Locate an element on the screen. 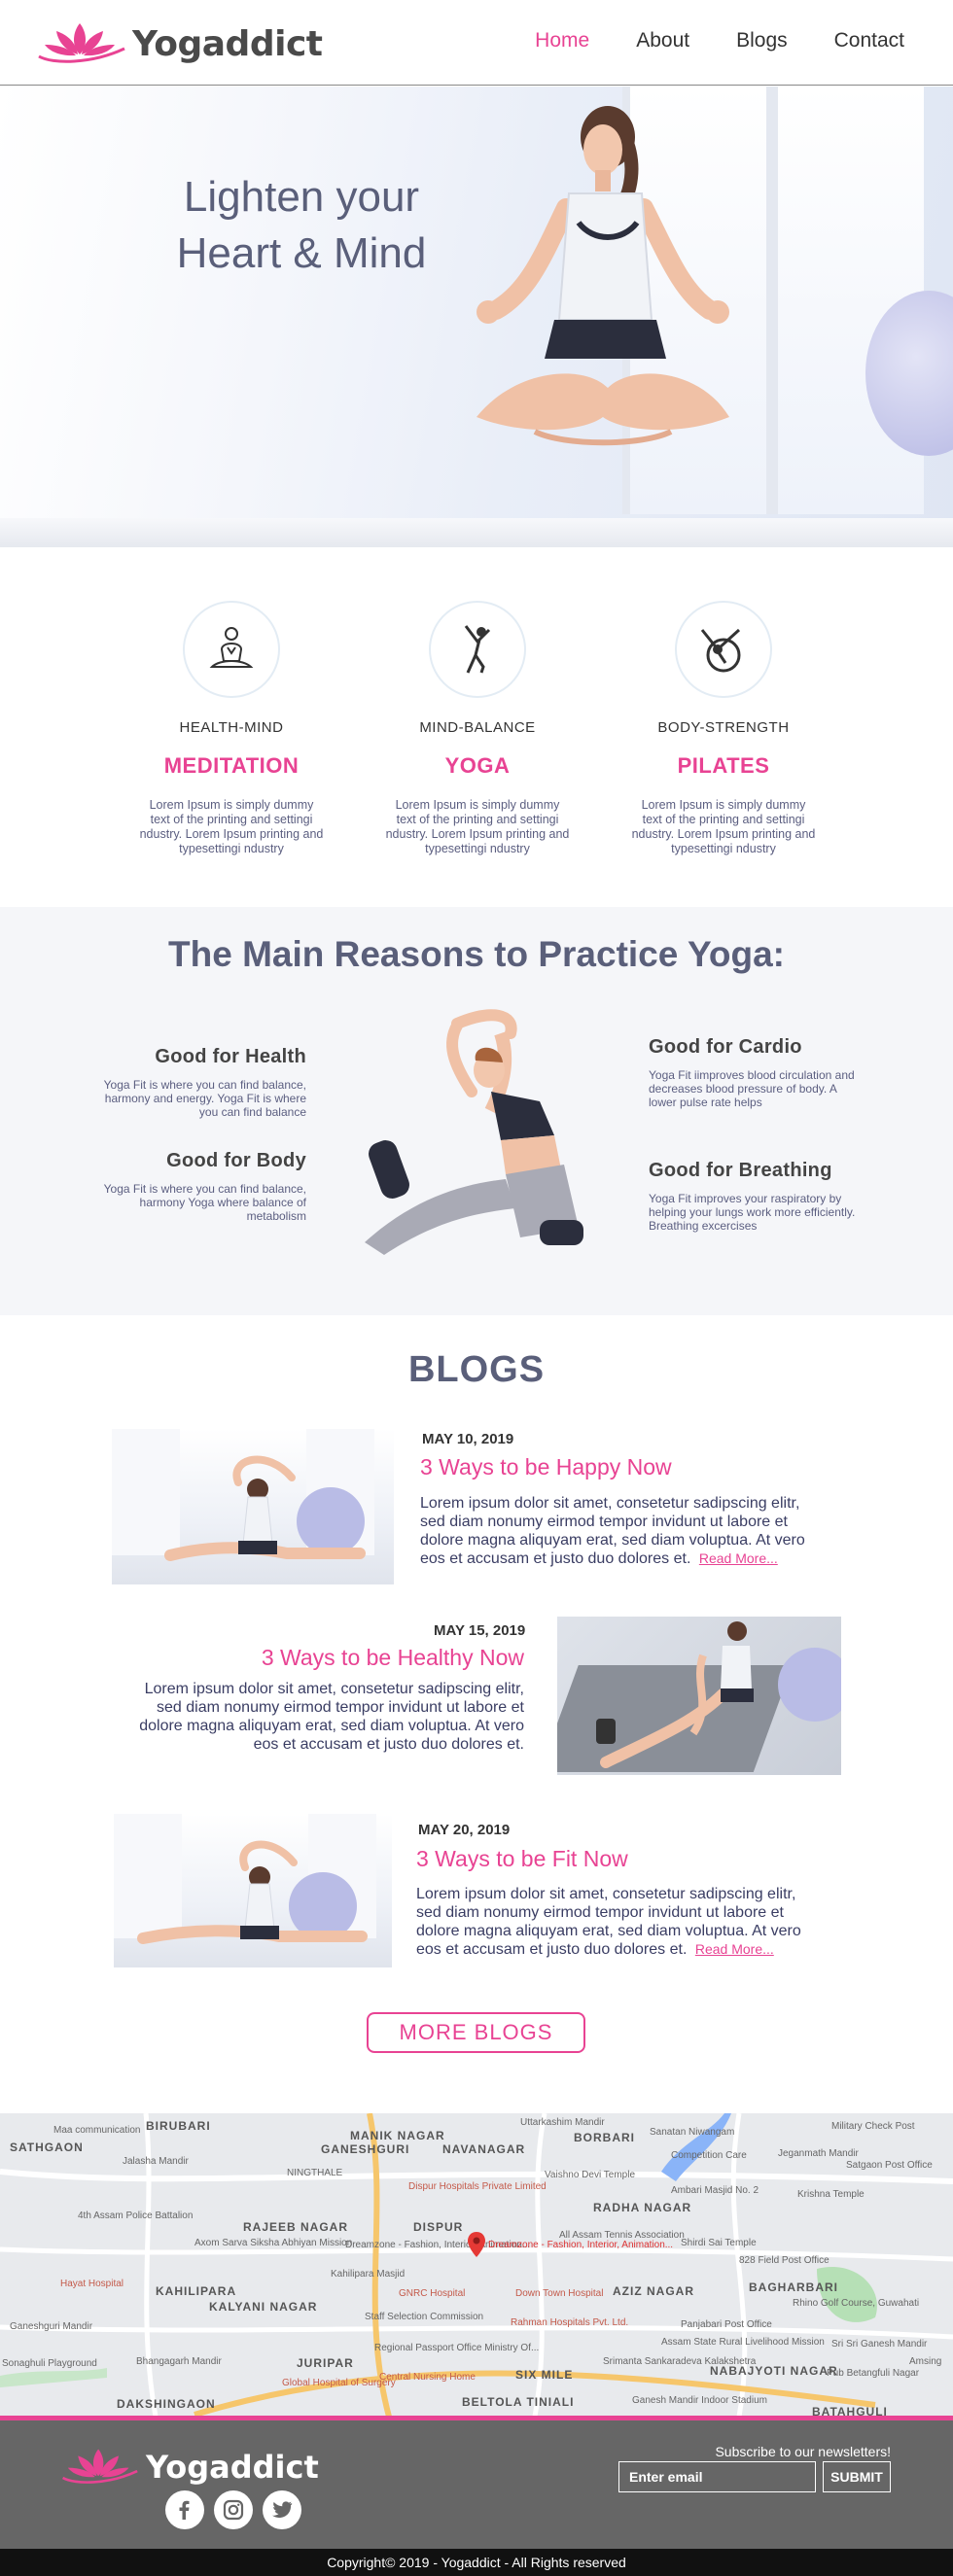 Image resolution: width=953 pixels, height=2576 pixels. reason-heading: Good for Cardio is located at coordinates (725, 1047).